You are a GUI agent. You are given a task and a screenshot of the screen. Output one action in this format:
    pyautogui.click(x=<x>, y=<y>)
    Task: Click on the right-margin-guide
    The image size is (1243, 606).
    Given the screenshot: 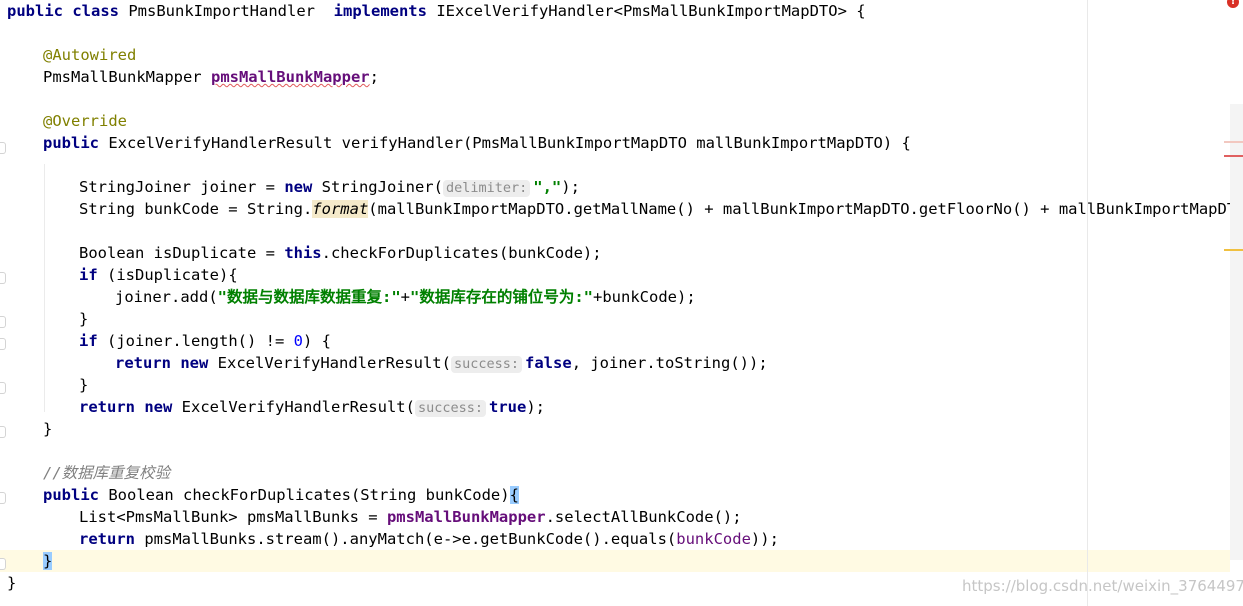 What is the action you would take?
    pyautogui.click(x=1087, y=303)
    